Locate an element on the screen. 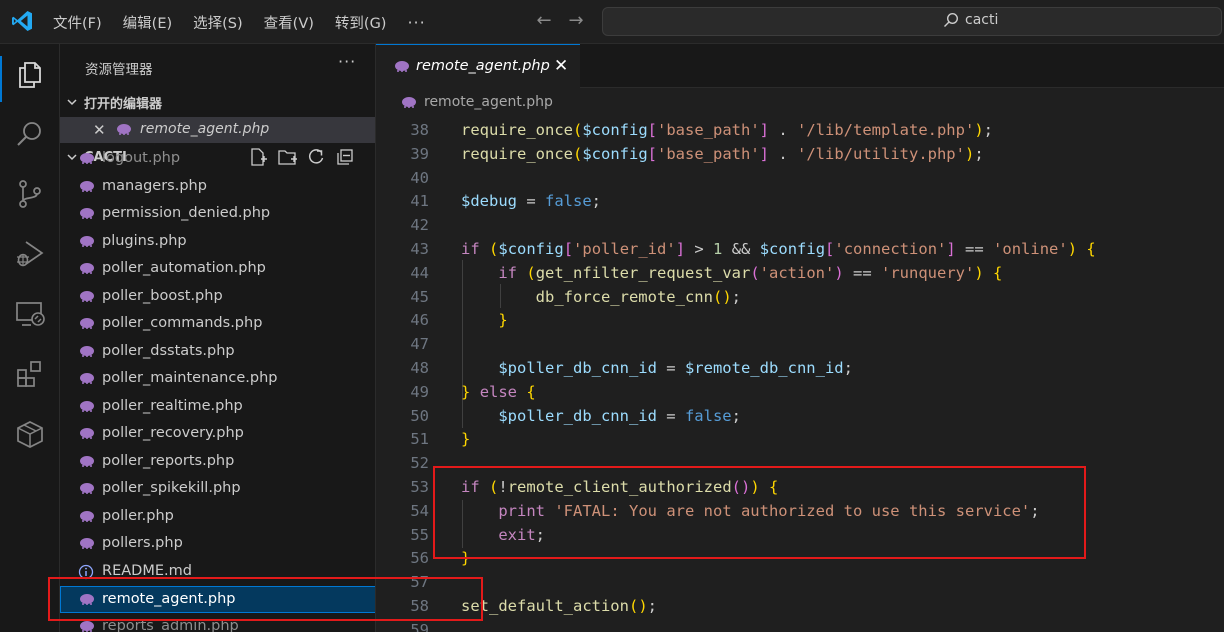  code-line: 50 $poller_db_cnn_id = false; is located at coordinates (800, 416).